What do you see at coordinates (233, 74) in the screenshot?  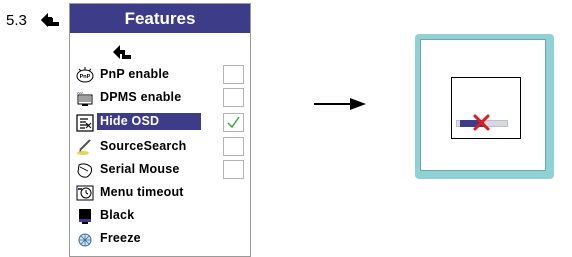 I see `pnp-checkbox` at bounding box center [233, 74].